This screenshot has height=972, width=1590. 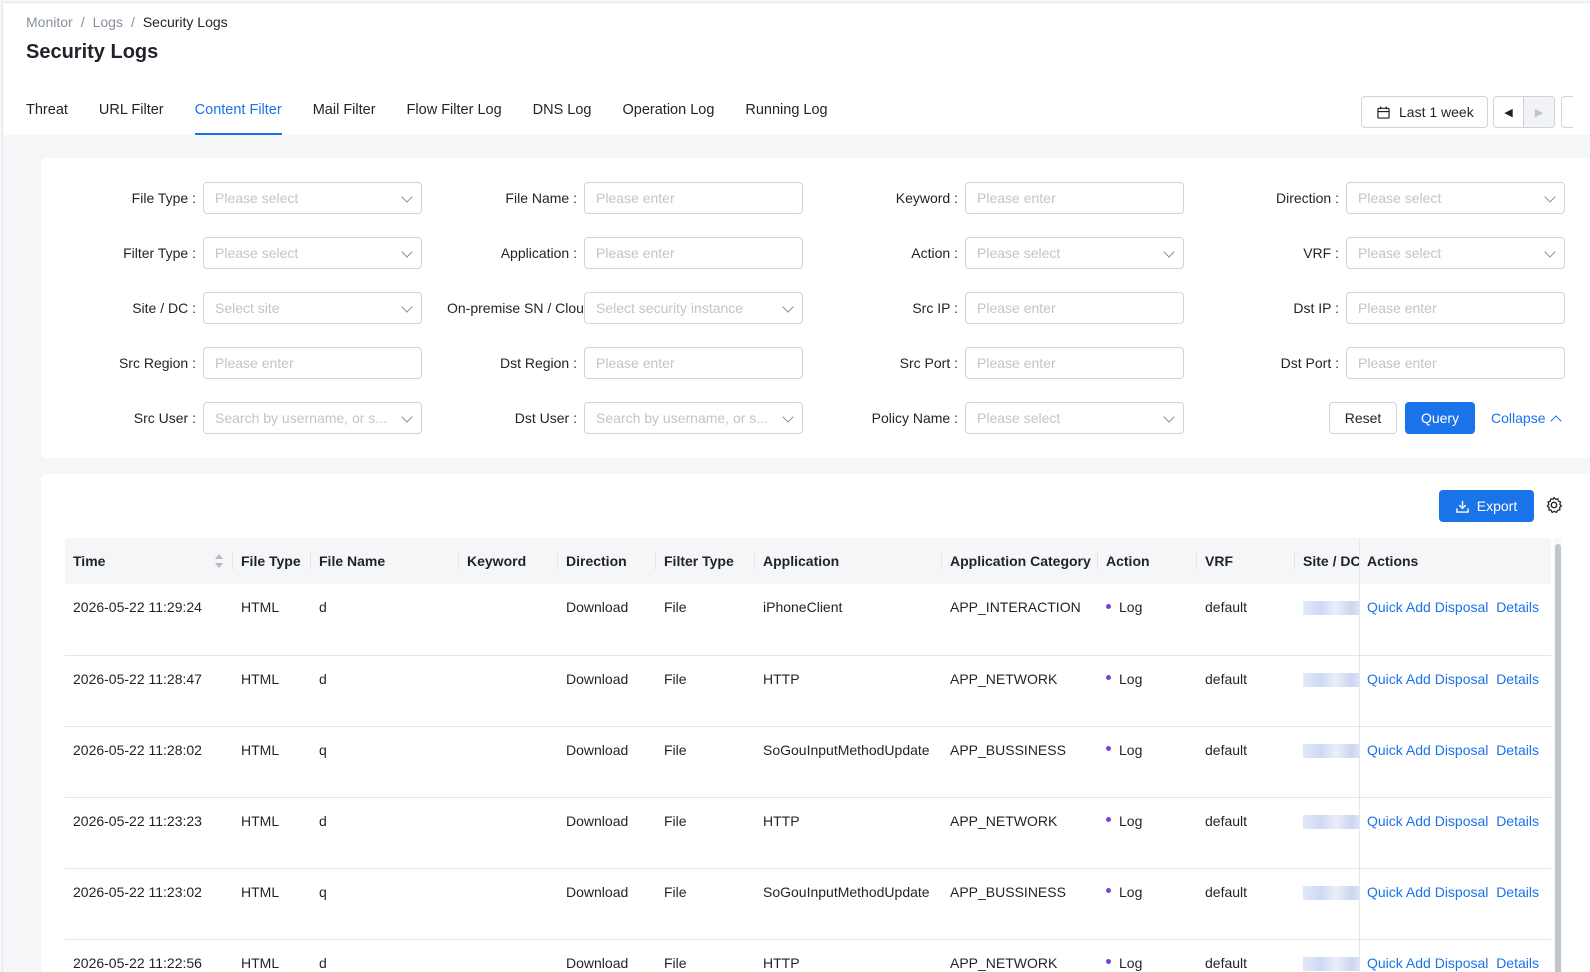 I want to click on reset-button: Reset, so click(x=1363, y=418).